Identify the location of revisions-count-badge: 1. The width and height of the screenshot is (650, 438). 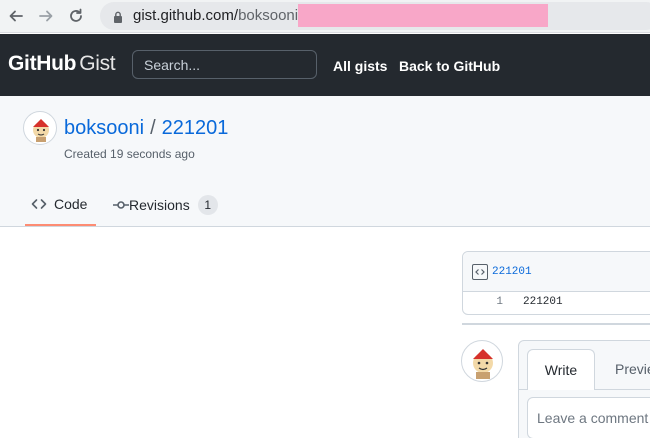
(207, 205).